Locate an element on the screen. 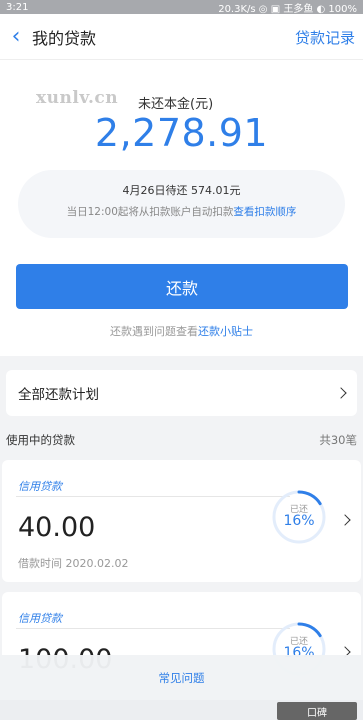  repaid-progress-ring: 已还 16% is located at coordinates (299, 517).